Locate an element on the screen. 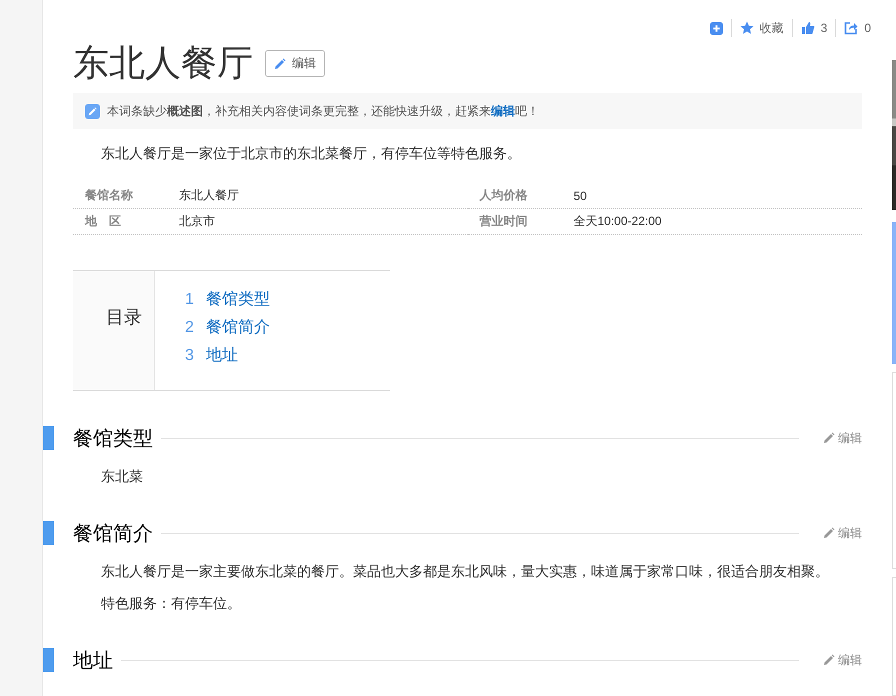 The width and height of the screenshot is (896, 696). notice-text: 本词条缺少概述图，补充相关内容使词条更完整，还能快速升级，赶紧来编辑吧！ is located at coordinates (323, 111).